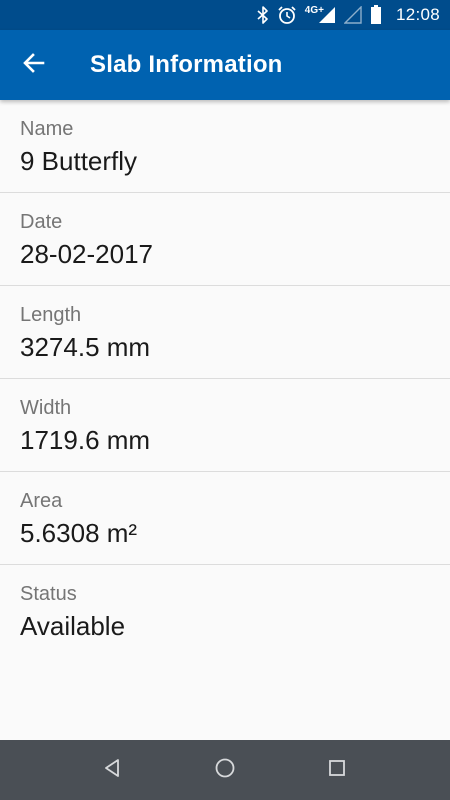 This screenshot has width=450, height=800. What do you see at coordinates (73, 626) in the screenshot?
I see `field-value: Available` at bounding box center [73, 626].